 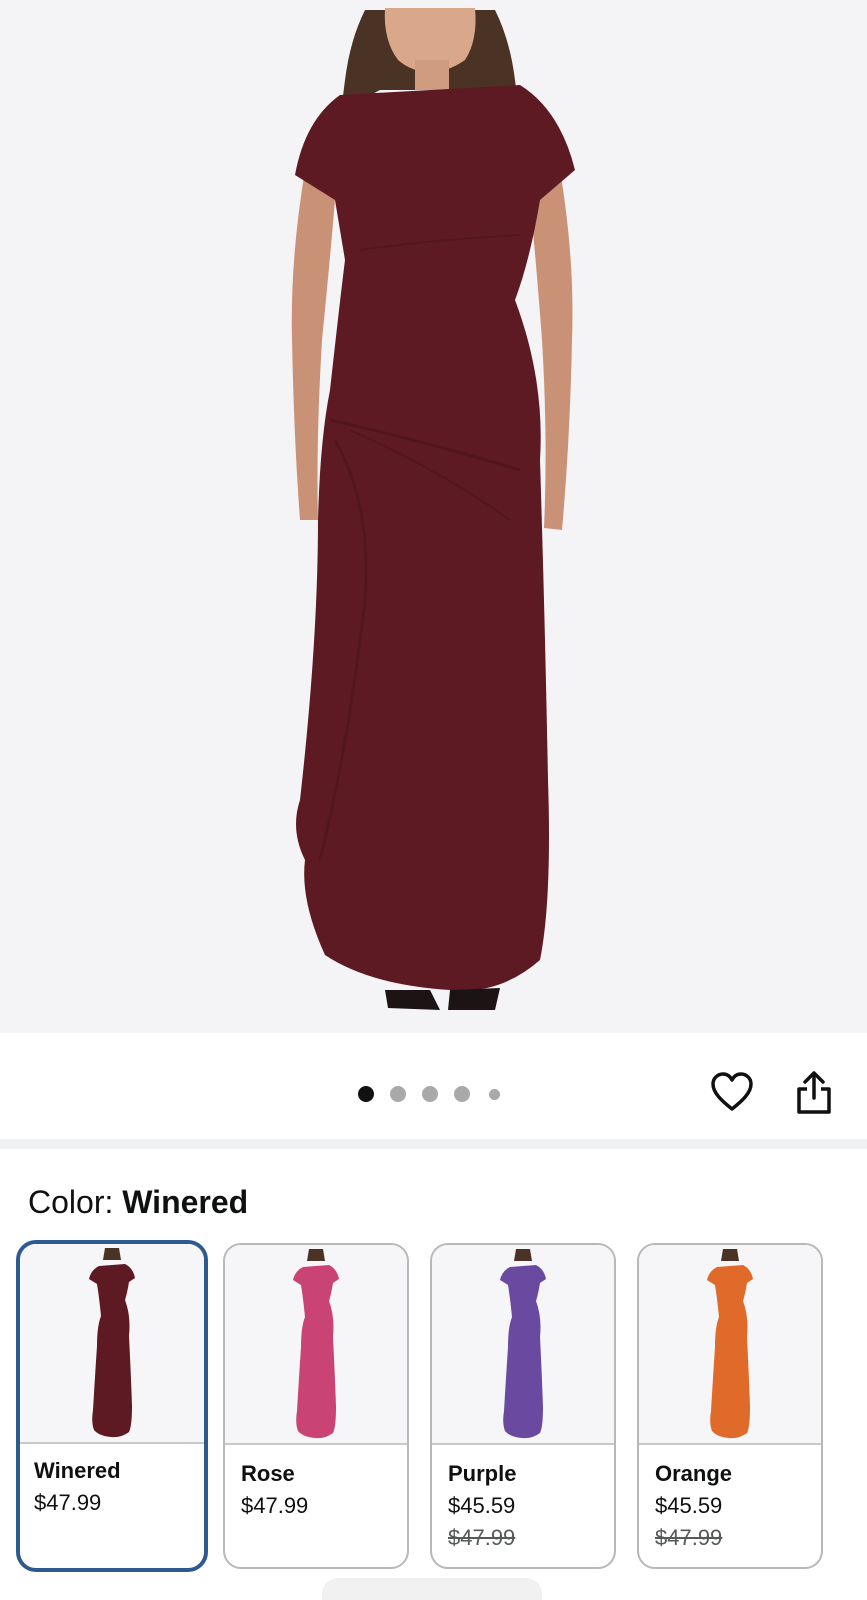 What do you see at coordinates (433, 1144) in the screenshot?
I see `section-divider` at bounding box center [433, 1144].